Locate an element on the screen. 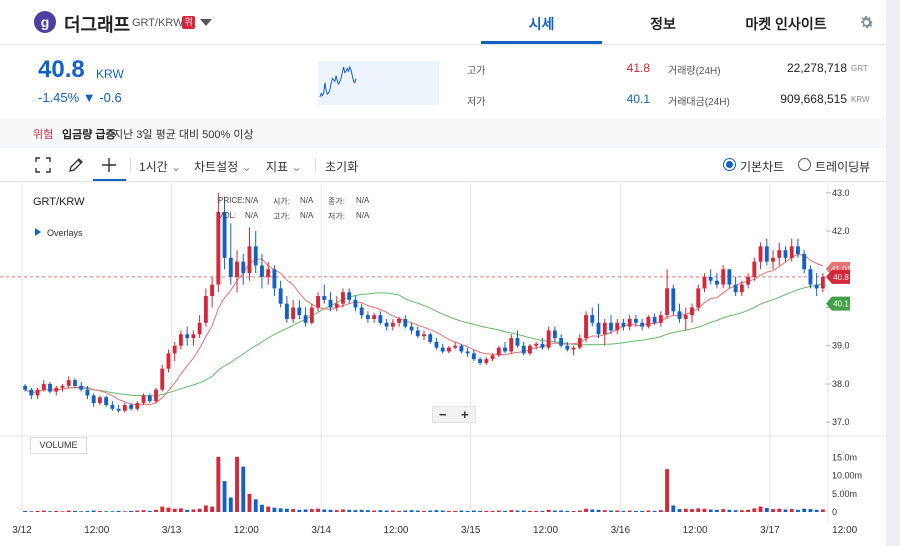 The width and height of the screenshot is (900, 546). volume-24h-unit: GRT is located at coordinates (859, 68).